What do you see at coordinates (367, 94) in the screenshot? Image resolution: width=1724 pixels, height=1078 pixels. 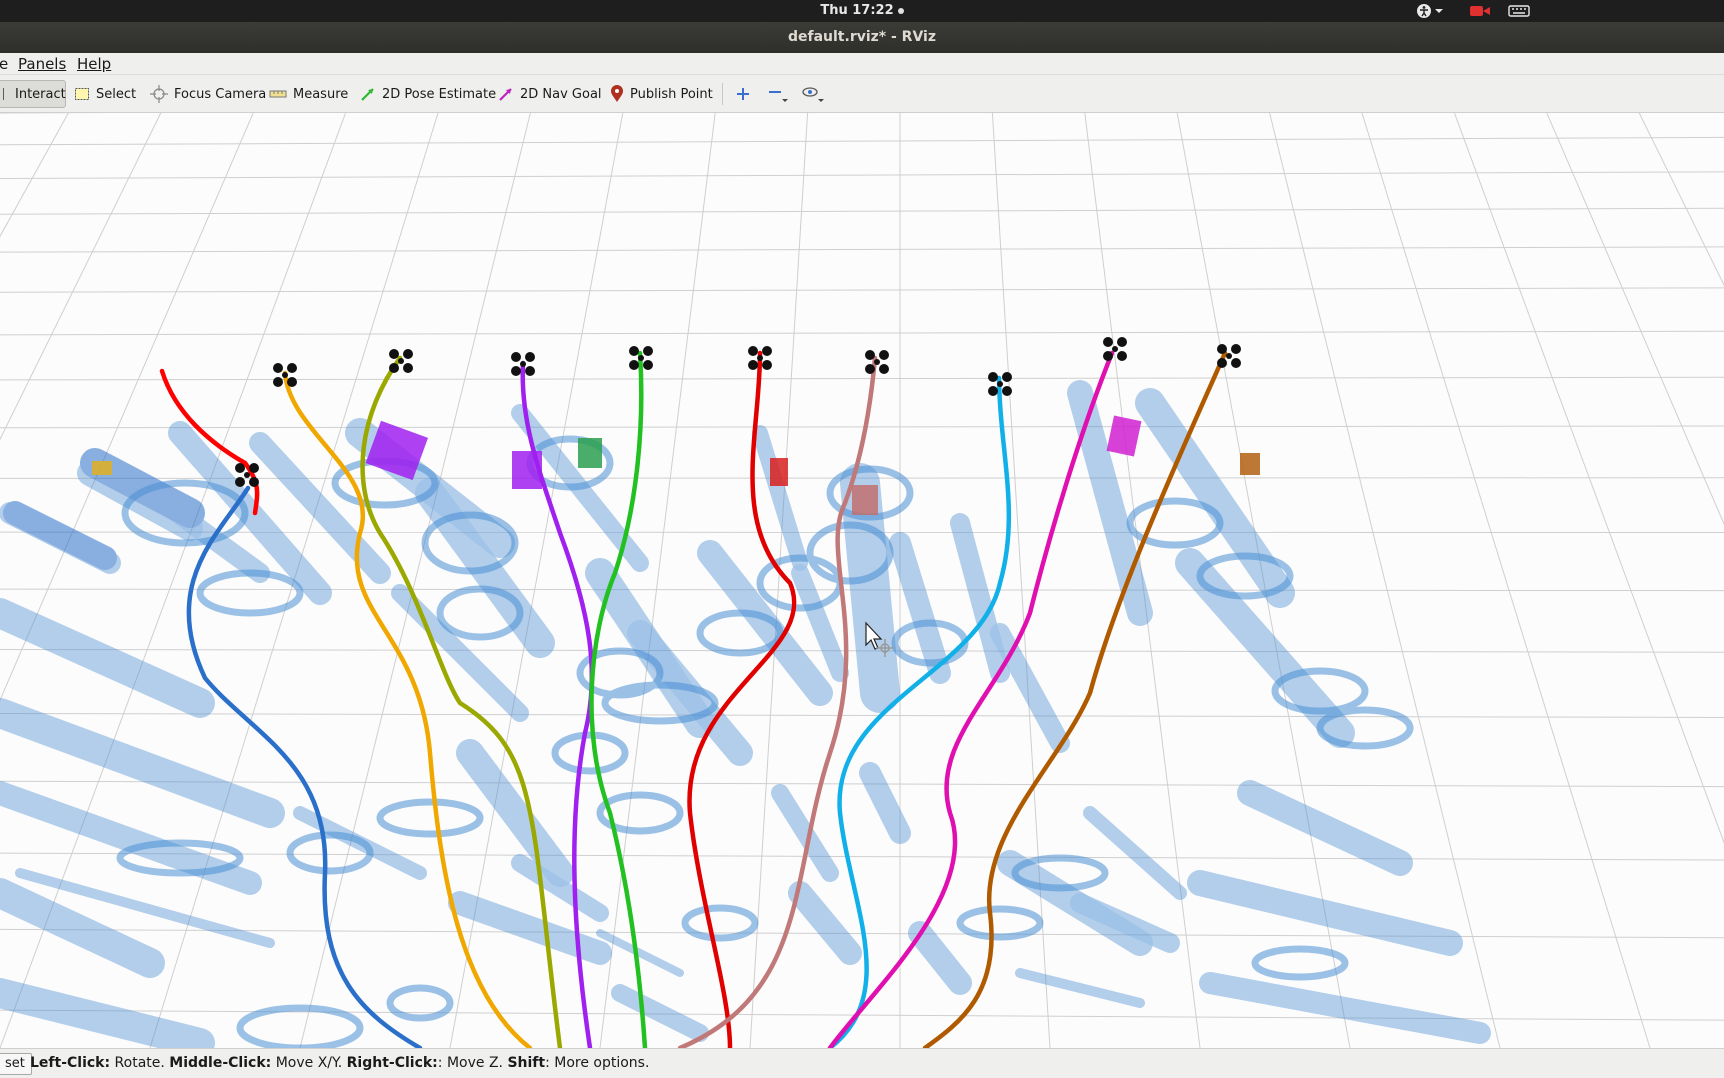 I see `green-arrow-icon` at bounding box center [367, 94].